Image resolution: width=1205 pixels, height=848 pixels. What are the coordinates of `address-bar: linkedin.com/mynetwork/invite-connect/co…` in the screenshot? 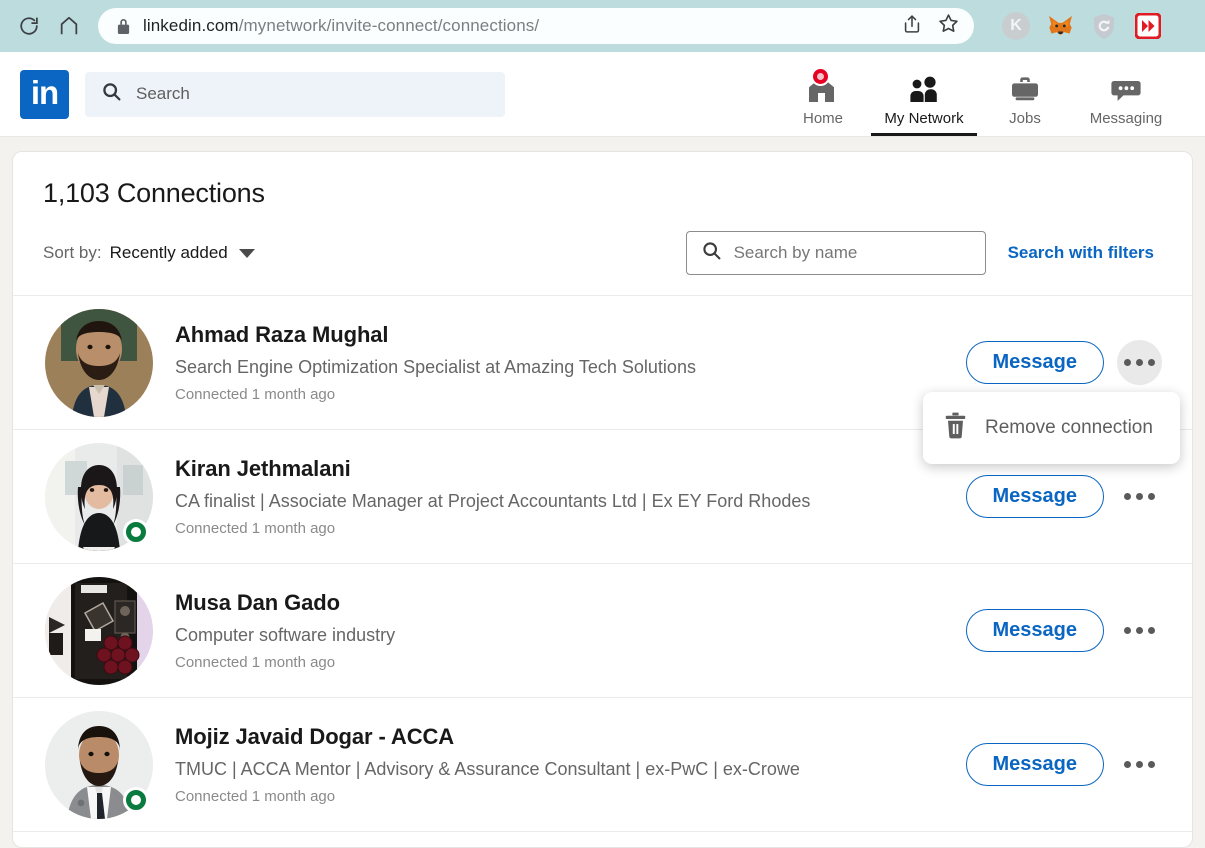 It's located at (536, 26).